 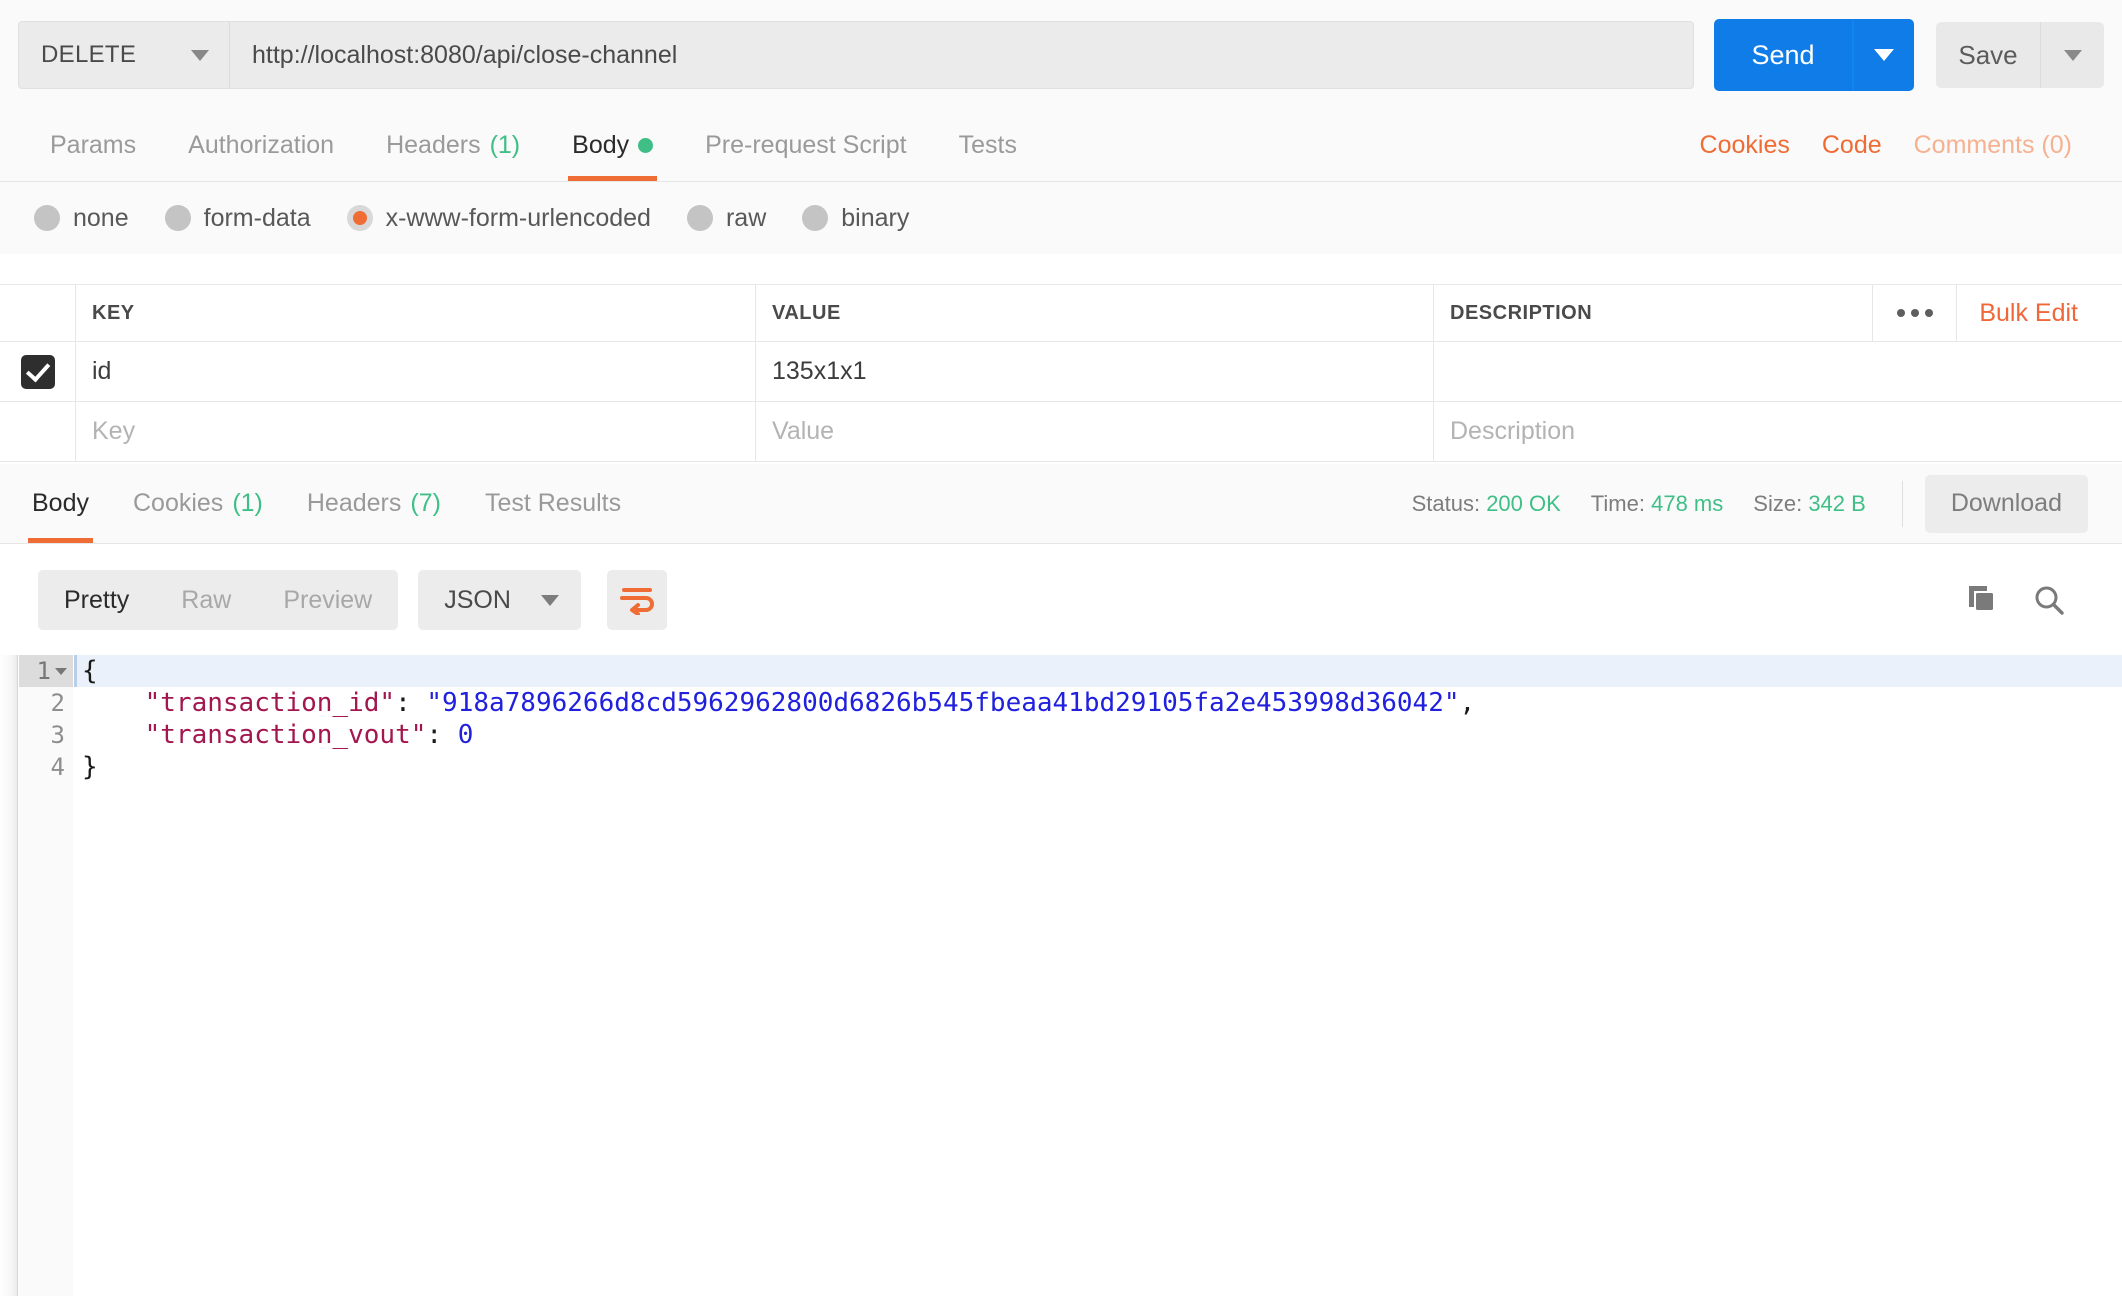 I want to click on http-method-select: DELETE, so click(x=124, y=55).